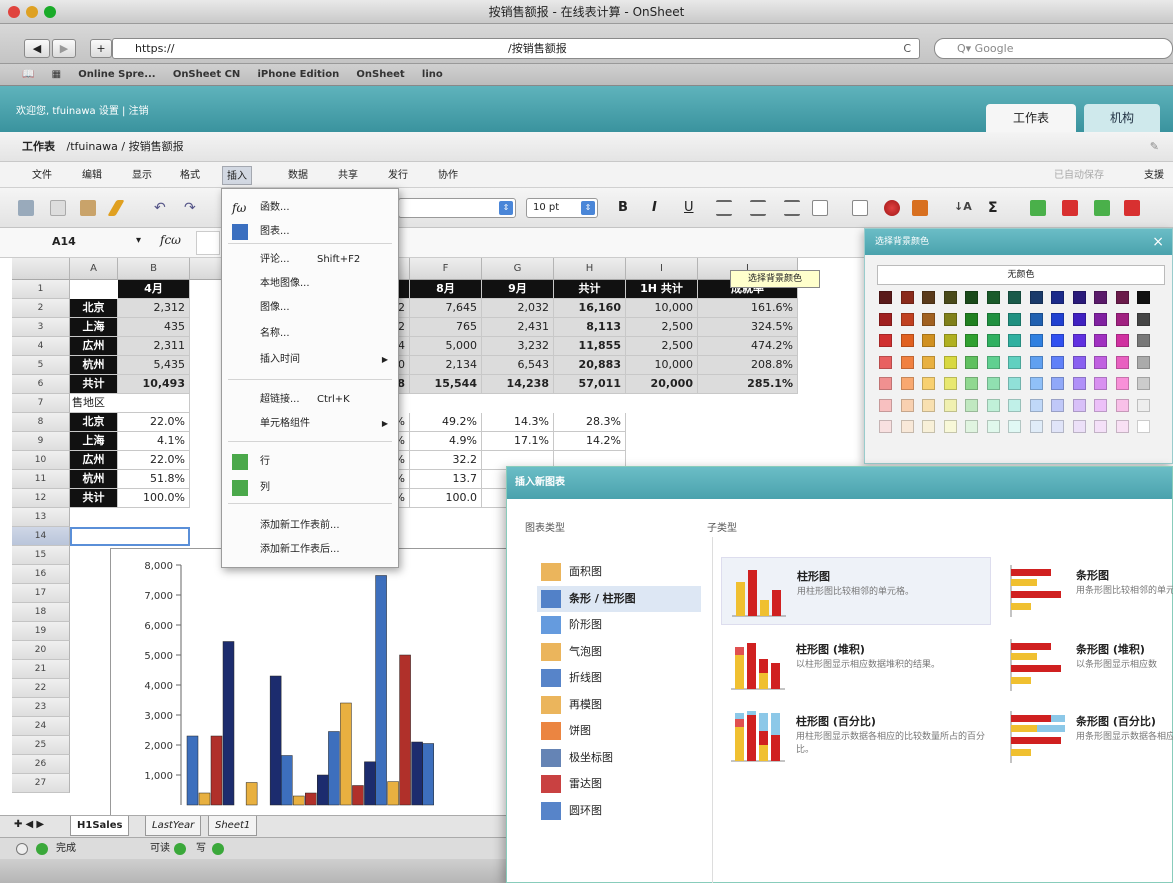  Describe the element at coordinates (590, 269) in the screenshot. I see `column-header: H` at that location.